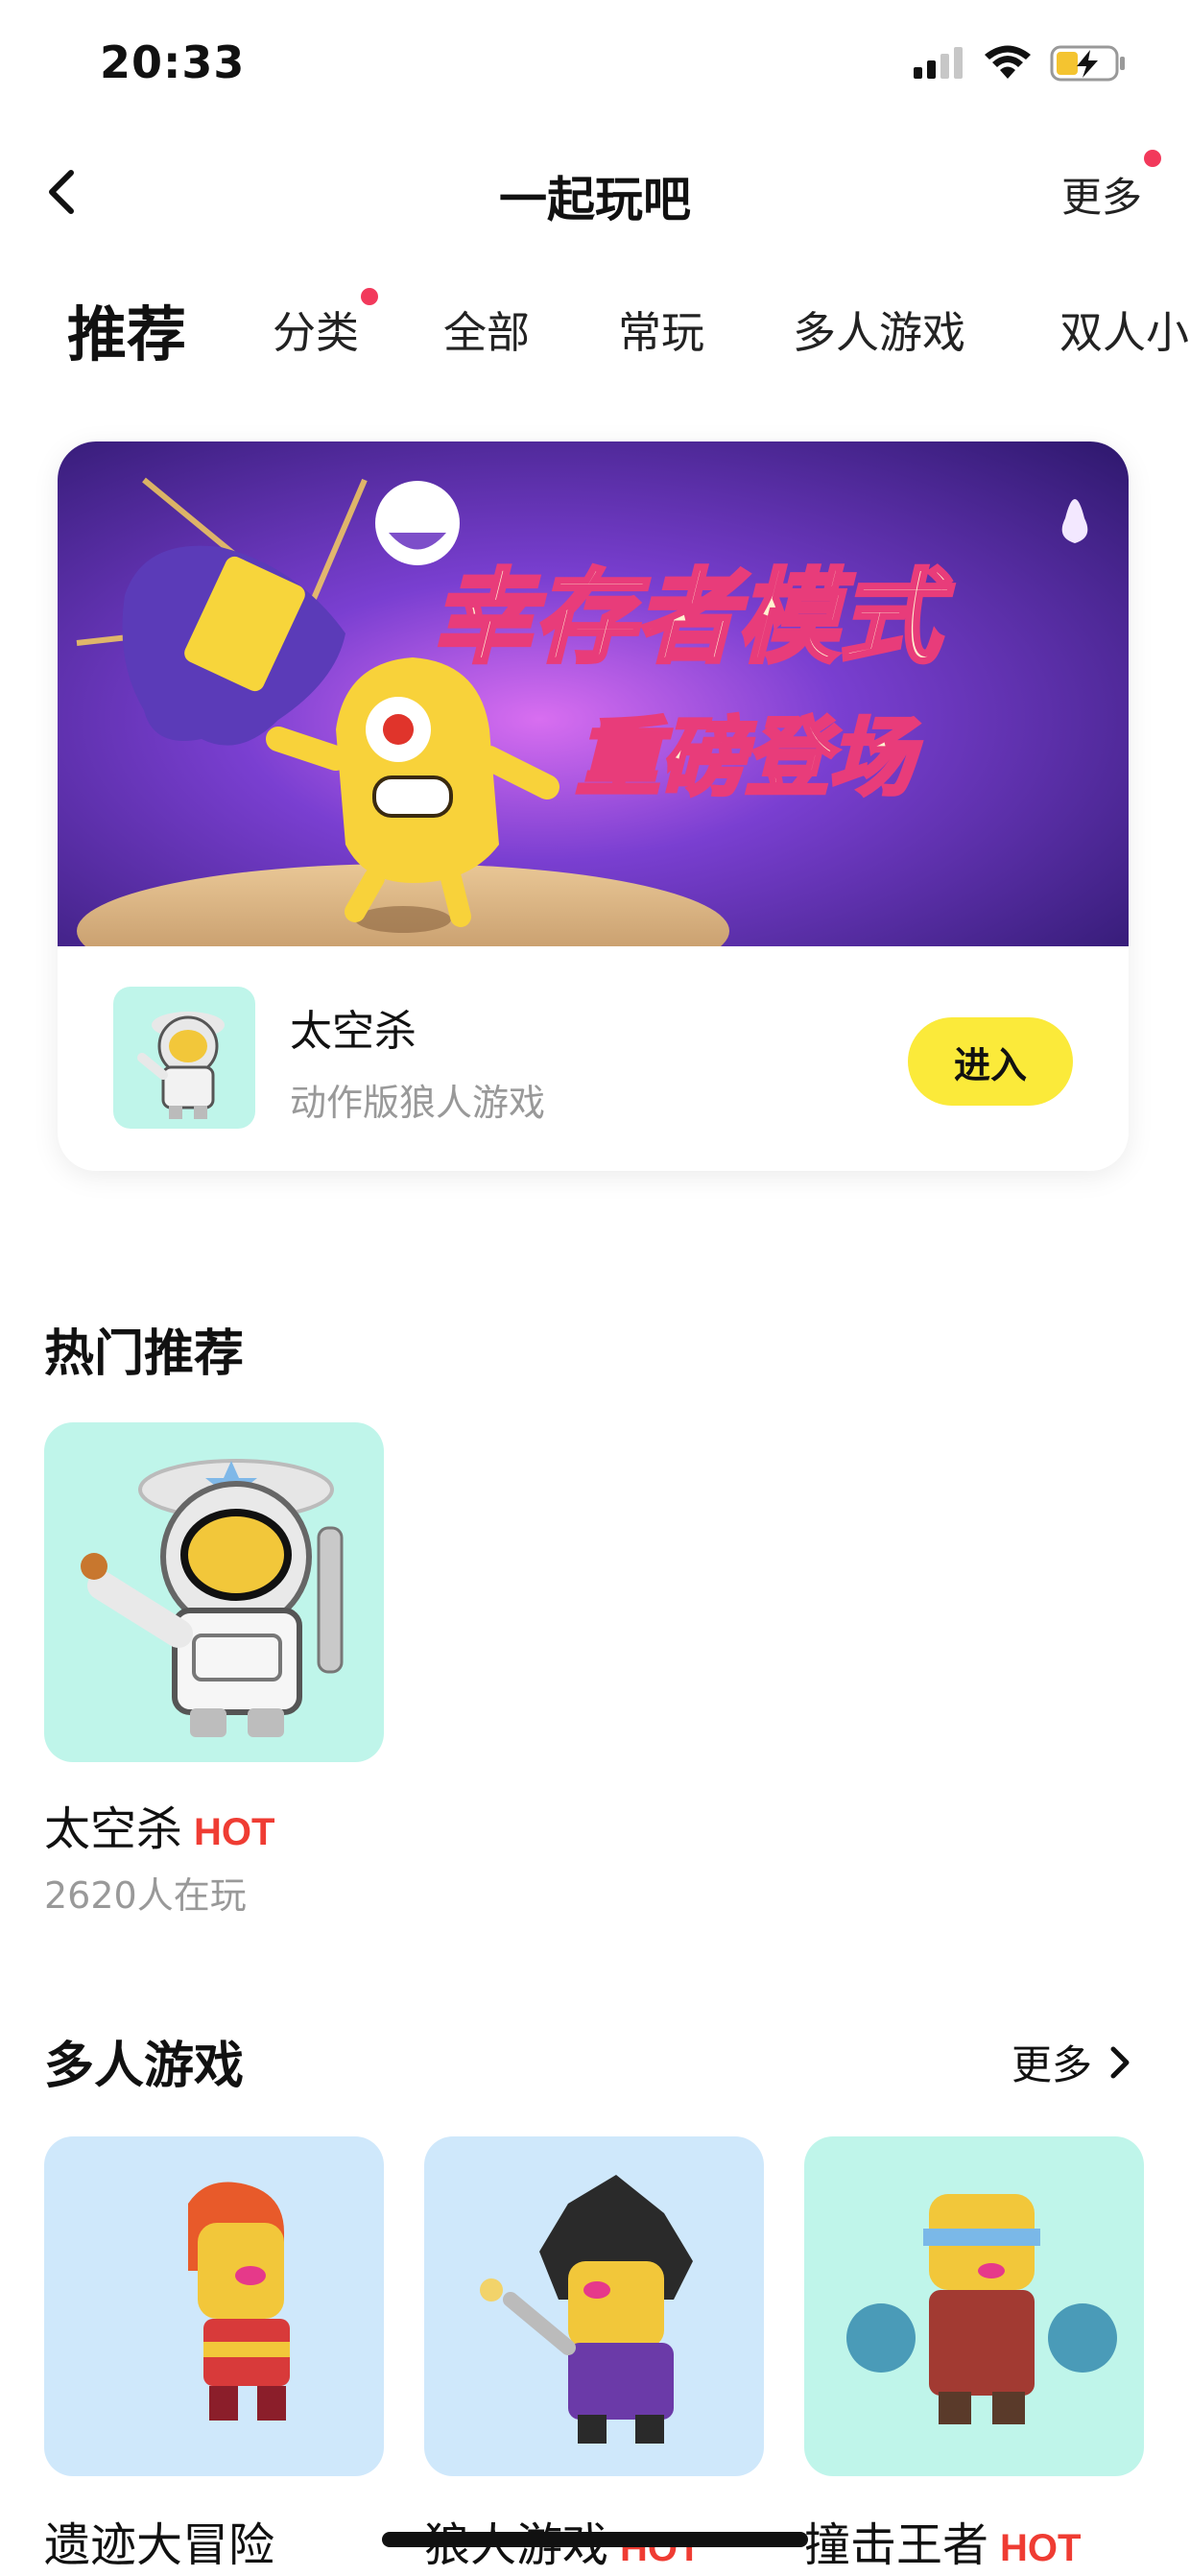 This screenshot has width=1190, height=2576. What do you see at coordinates (661, 329) in the screenshot?
I see `tab-frequent: 常玩` at bounding box center [661, 329].